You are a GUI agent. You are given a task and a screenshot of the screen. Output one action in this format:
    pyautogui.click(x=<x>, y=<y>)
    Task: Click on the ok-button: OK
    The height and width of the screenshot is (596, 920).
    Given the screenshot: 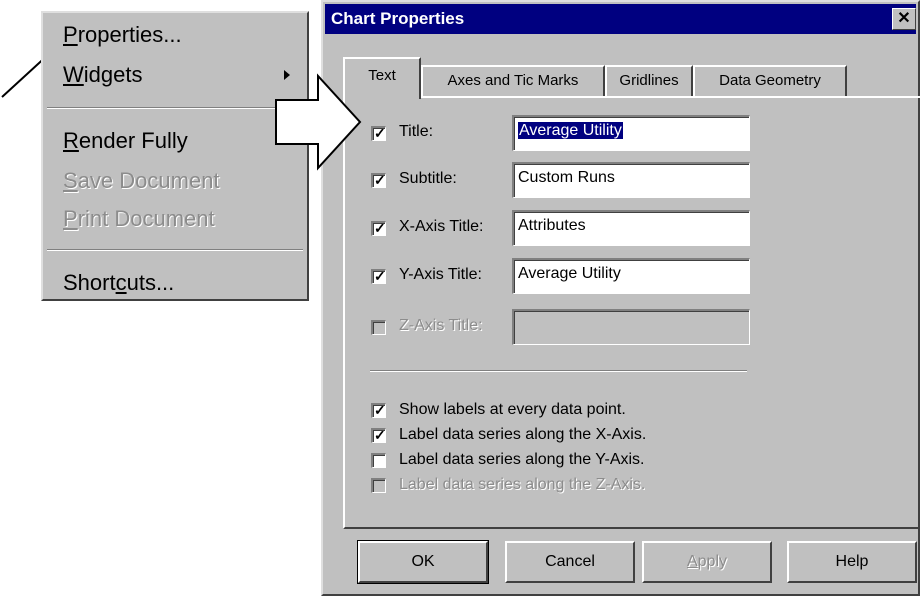 What is the action you would take?
    pyautogui.click(x=423, y=562)
    